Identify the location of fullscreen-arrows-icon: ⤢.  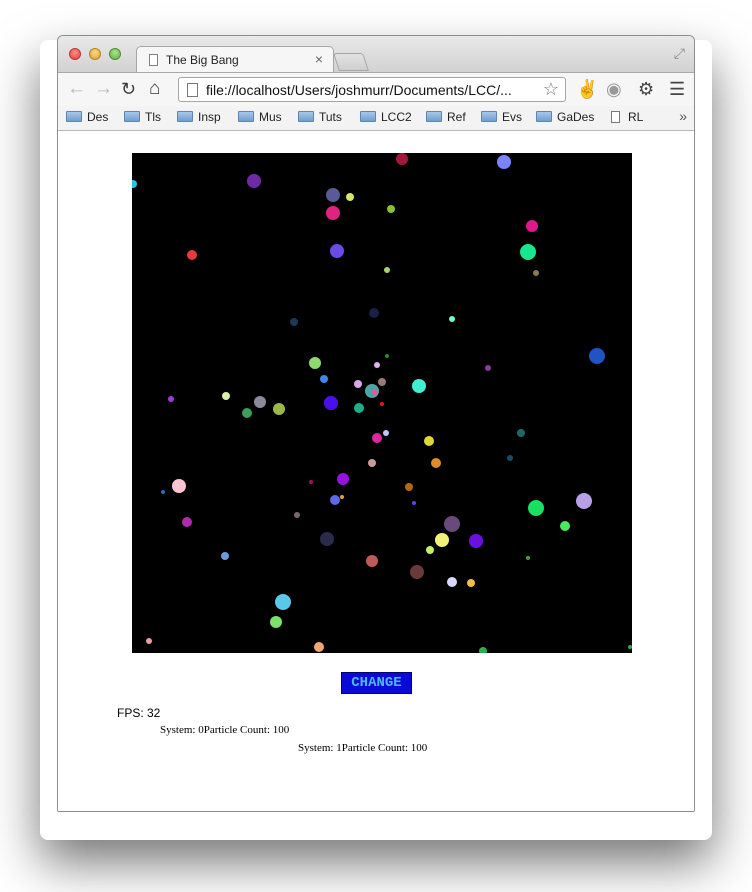
(679, 53).